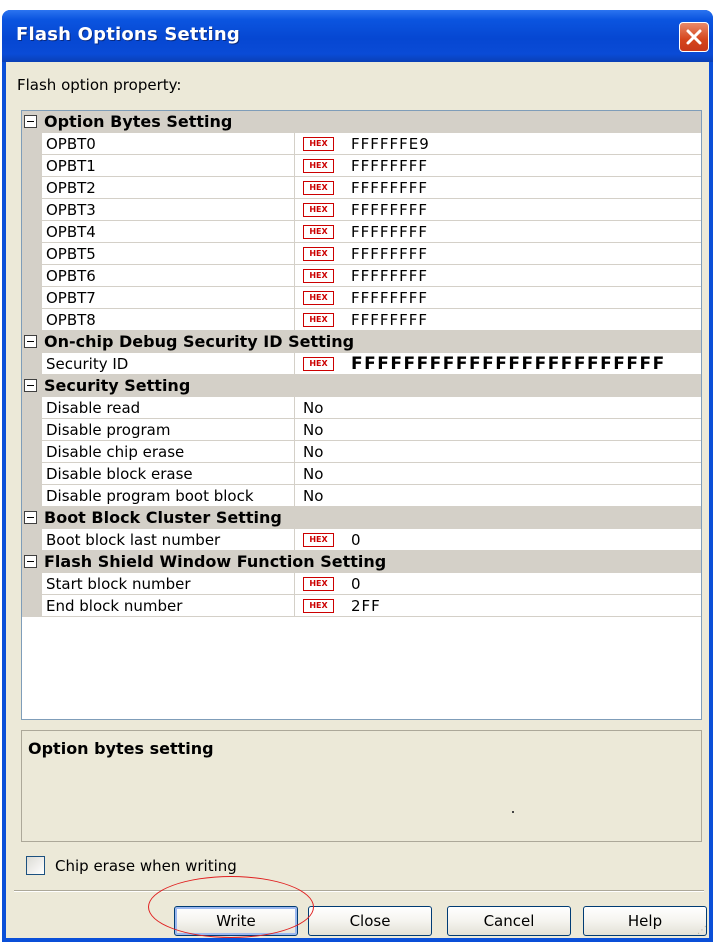 The image size is (715, 942). Describe the element at coordinates (361, 518) in the screenshot. I see `category-boot-block-cluster: Boot Block Cluster Setting` at that location.